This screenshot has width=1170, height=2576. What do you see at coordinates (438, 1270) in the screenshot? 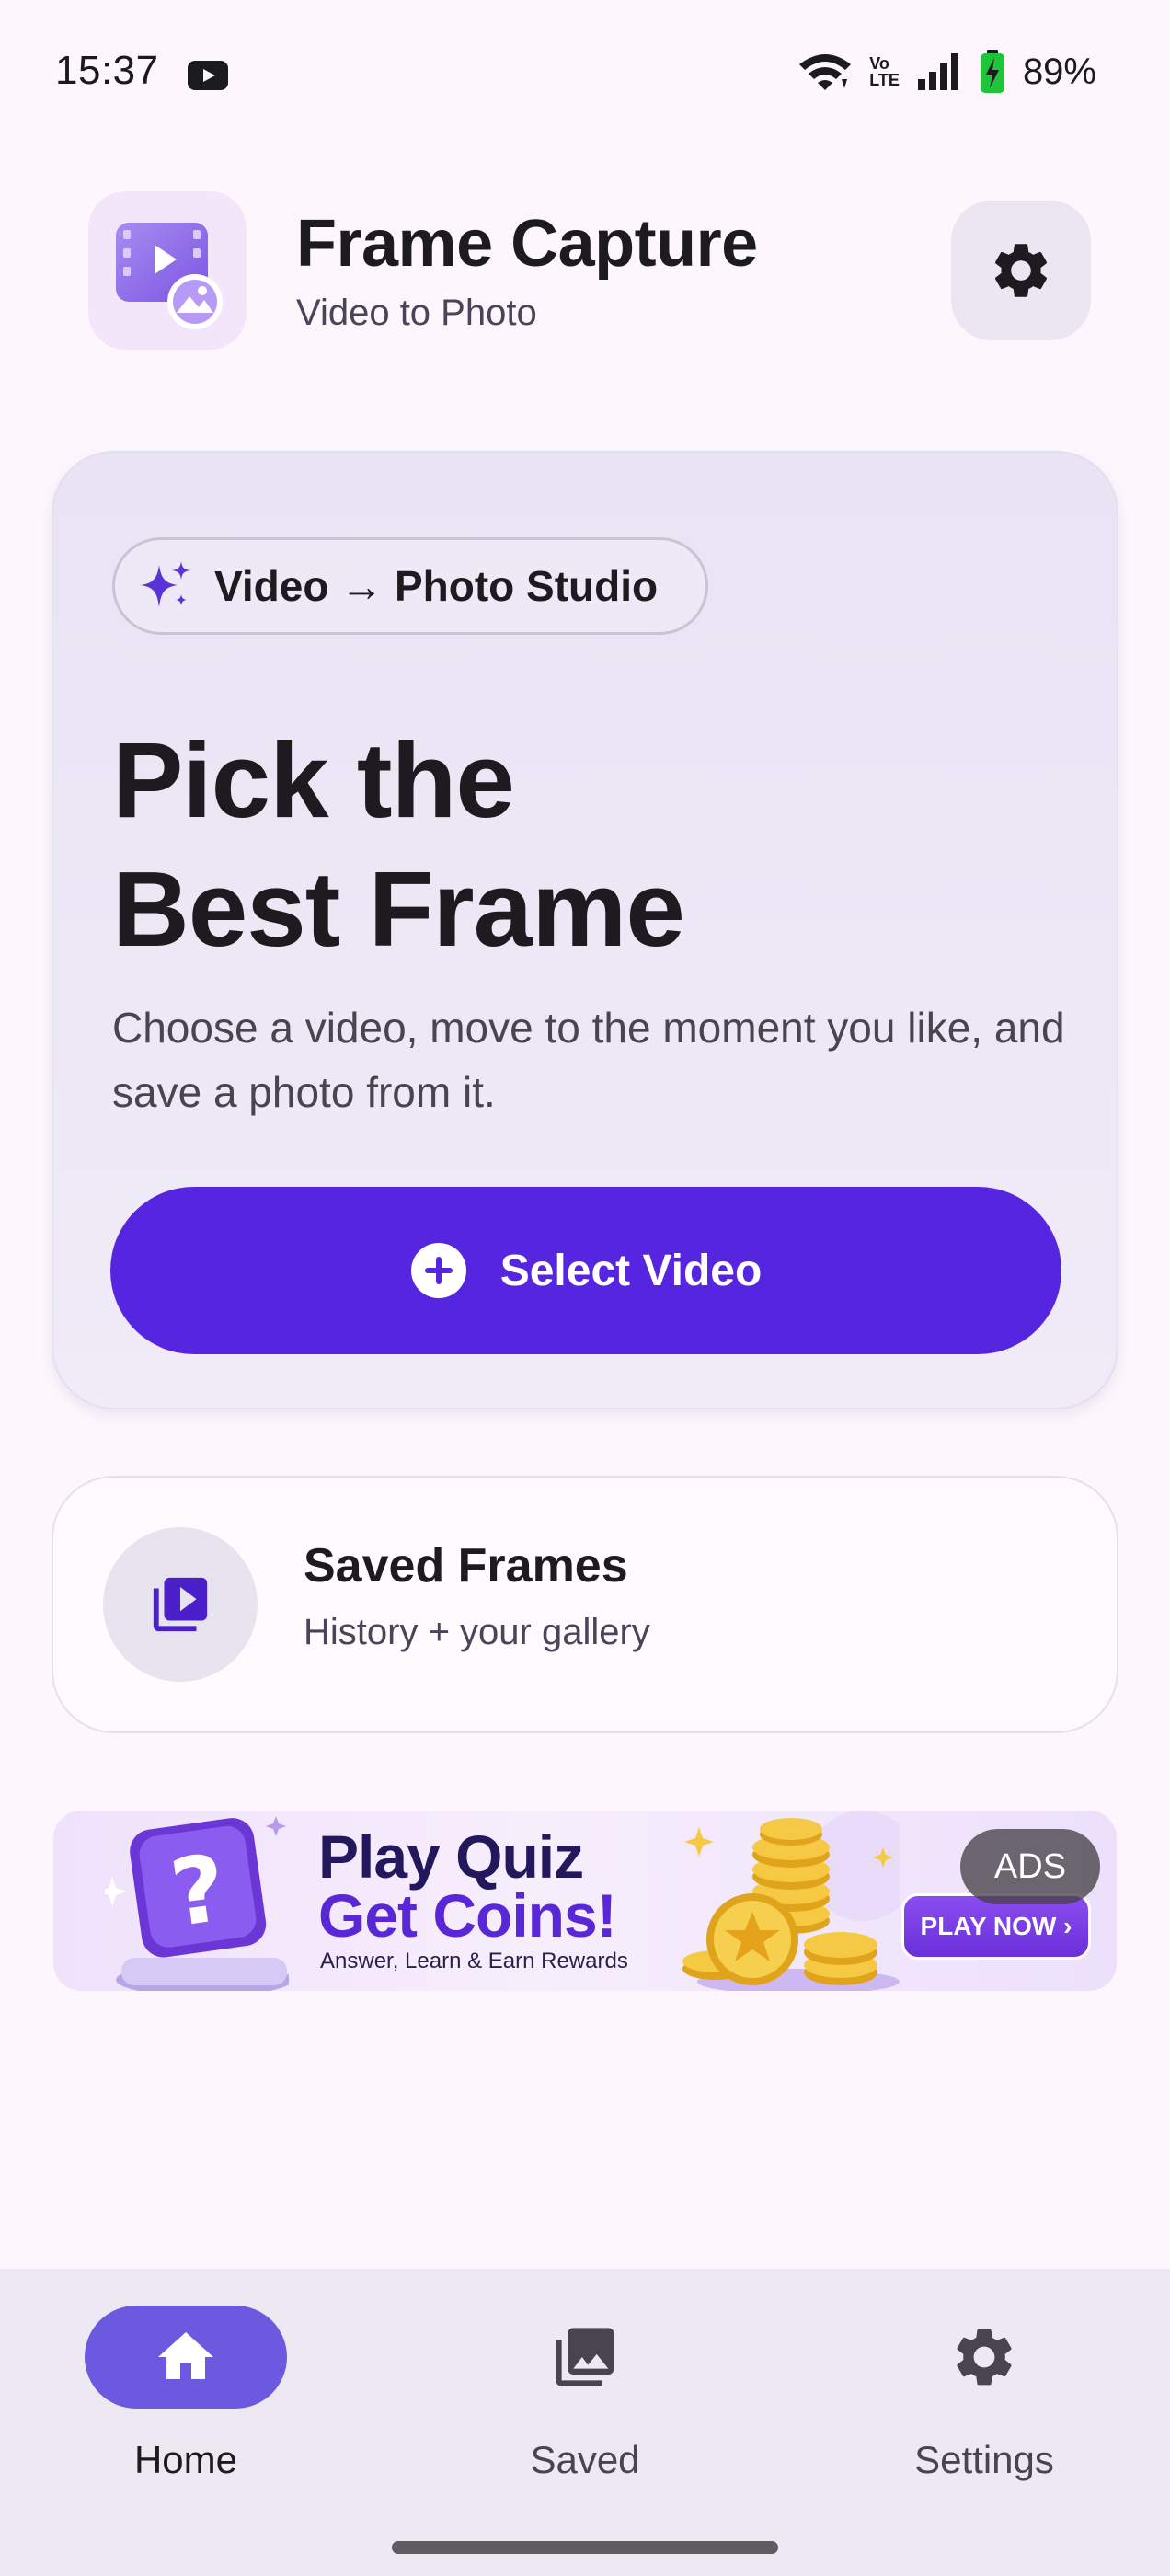
I see `add-circle-icon` at bounding box center [438, 1270].